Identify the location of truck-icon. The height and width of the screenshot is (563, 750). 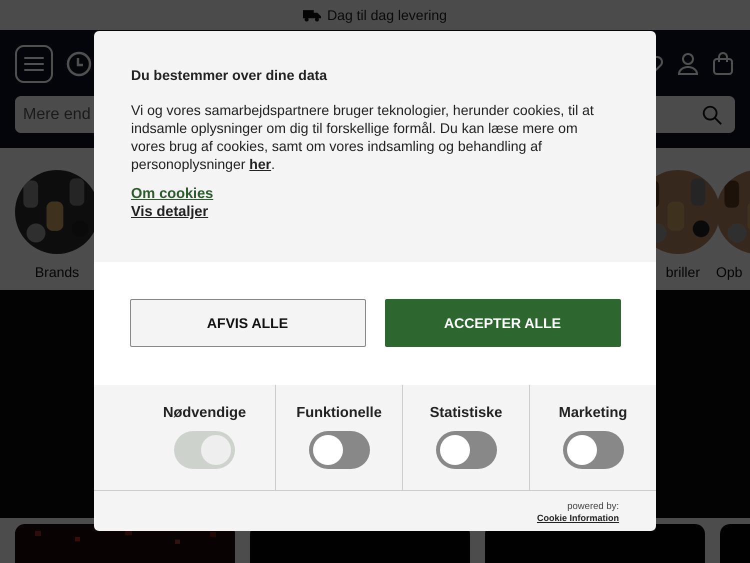
(312, 15).